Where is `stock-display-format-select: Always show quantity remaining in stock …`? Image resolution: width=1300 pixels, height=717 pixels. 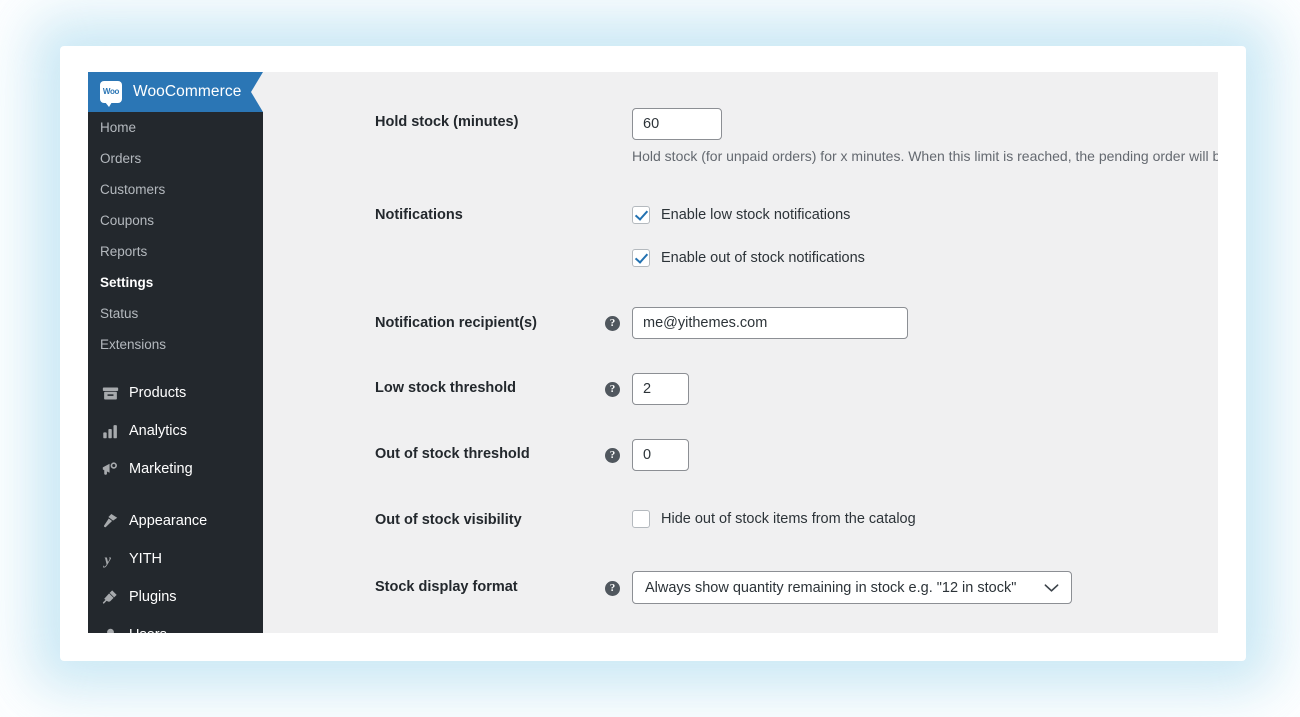 stock-display-format-select: Always show quantity remaining in stock … is located at coordinates (852, 587).